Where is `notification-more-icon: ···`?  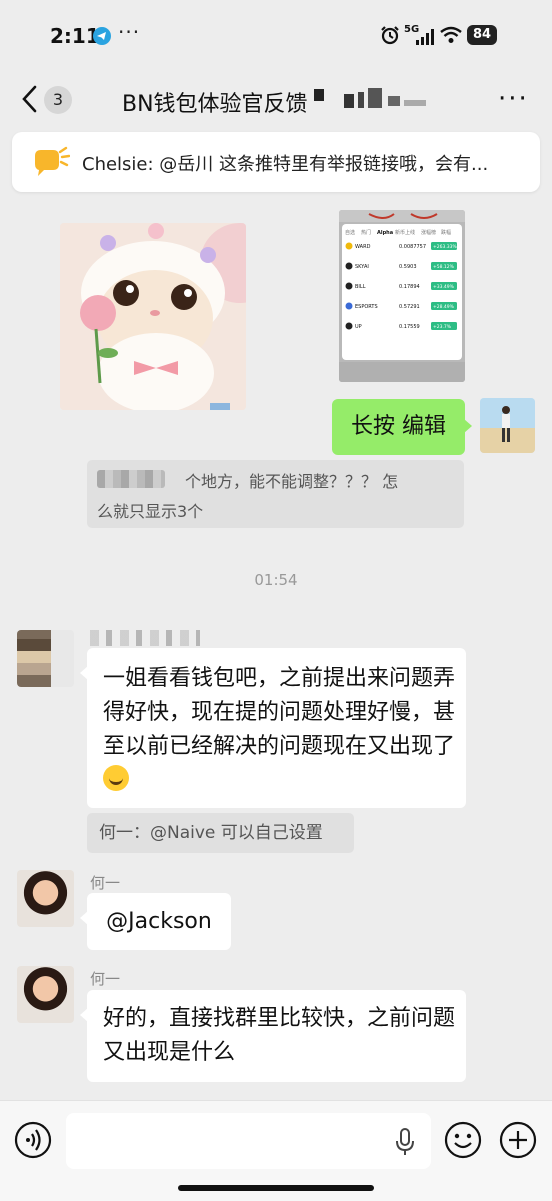
notification-more-icon: ··· is located at coordinates (129, 32).